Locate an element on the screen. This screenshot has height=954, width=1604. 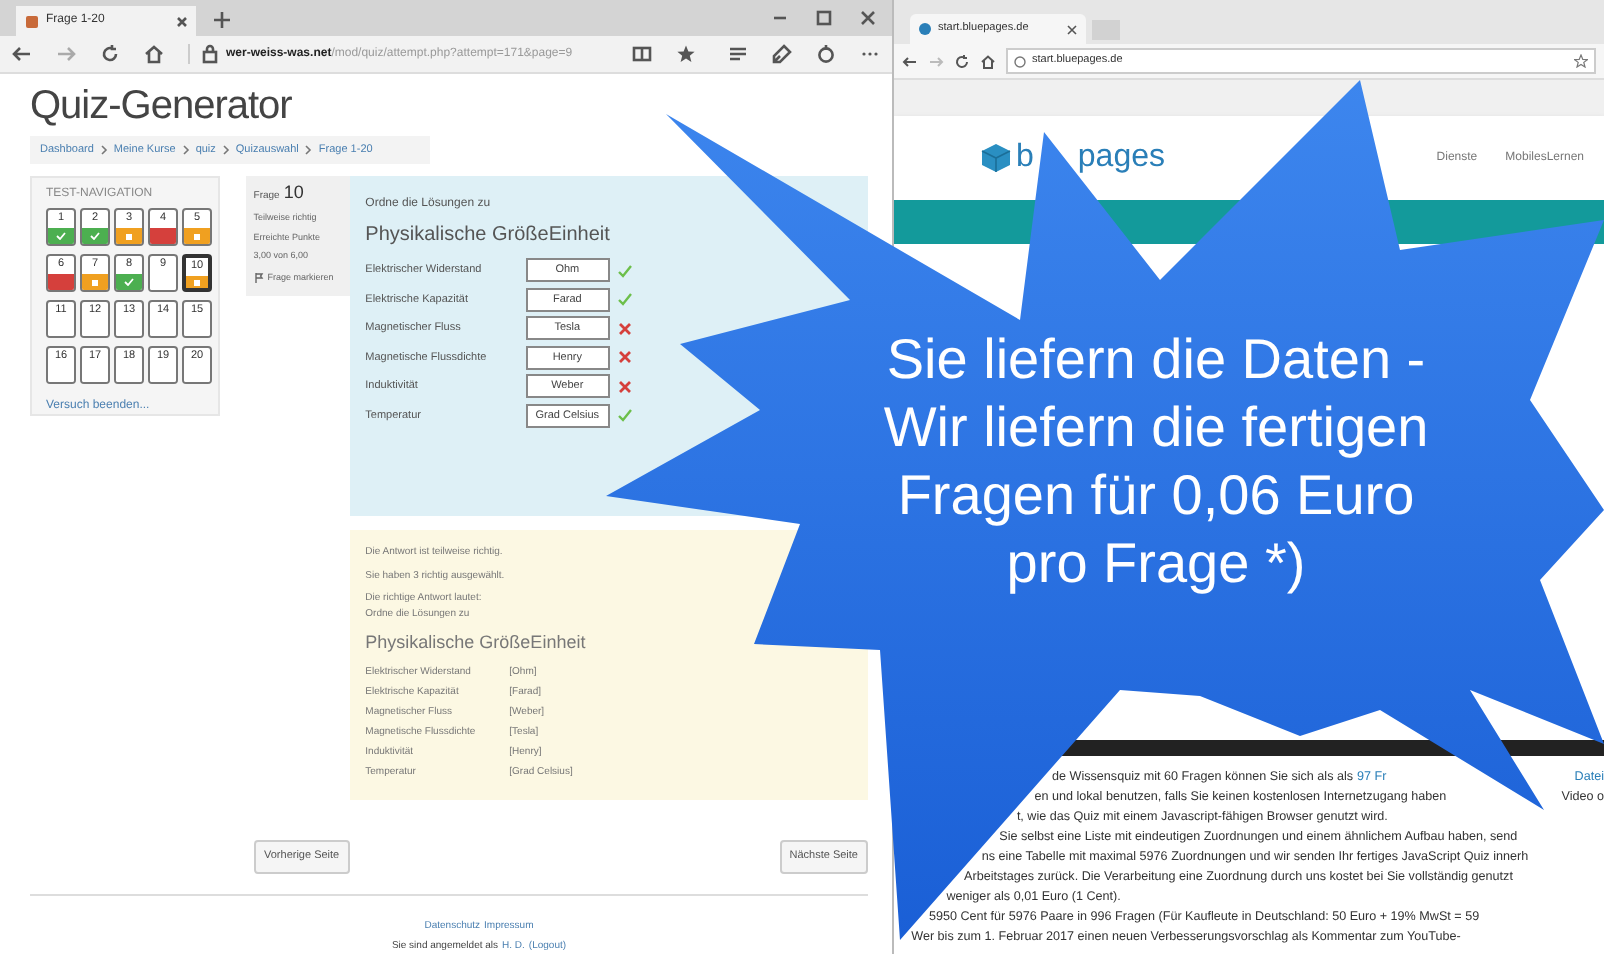
promo-text: Wir liefern die fertigen is located at coordinates (1156, 428).